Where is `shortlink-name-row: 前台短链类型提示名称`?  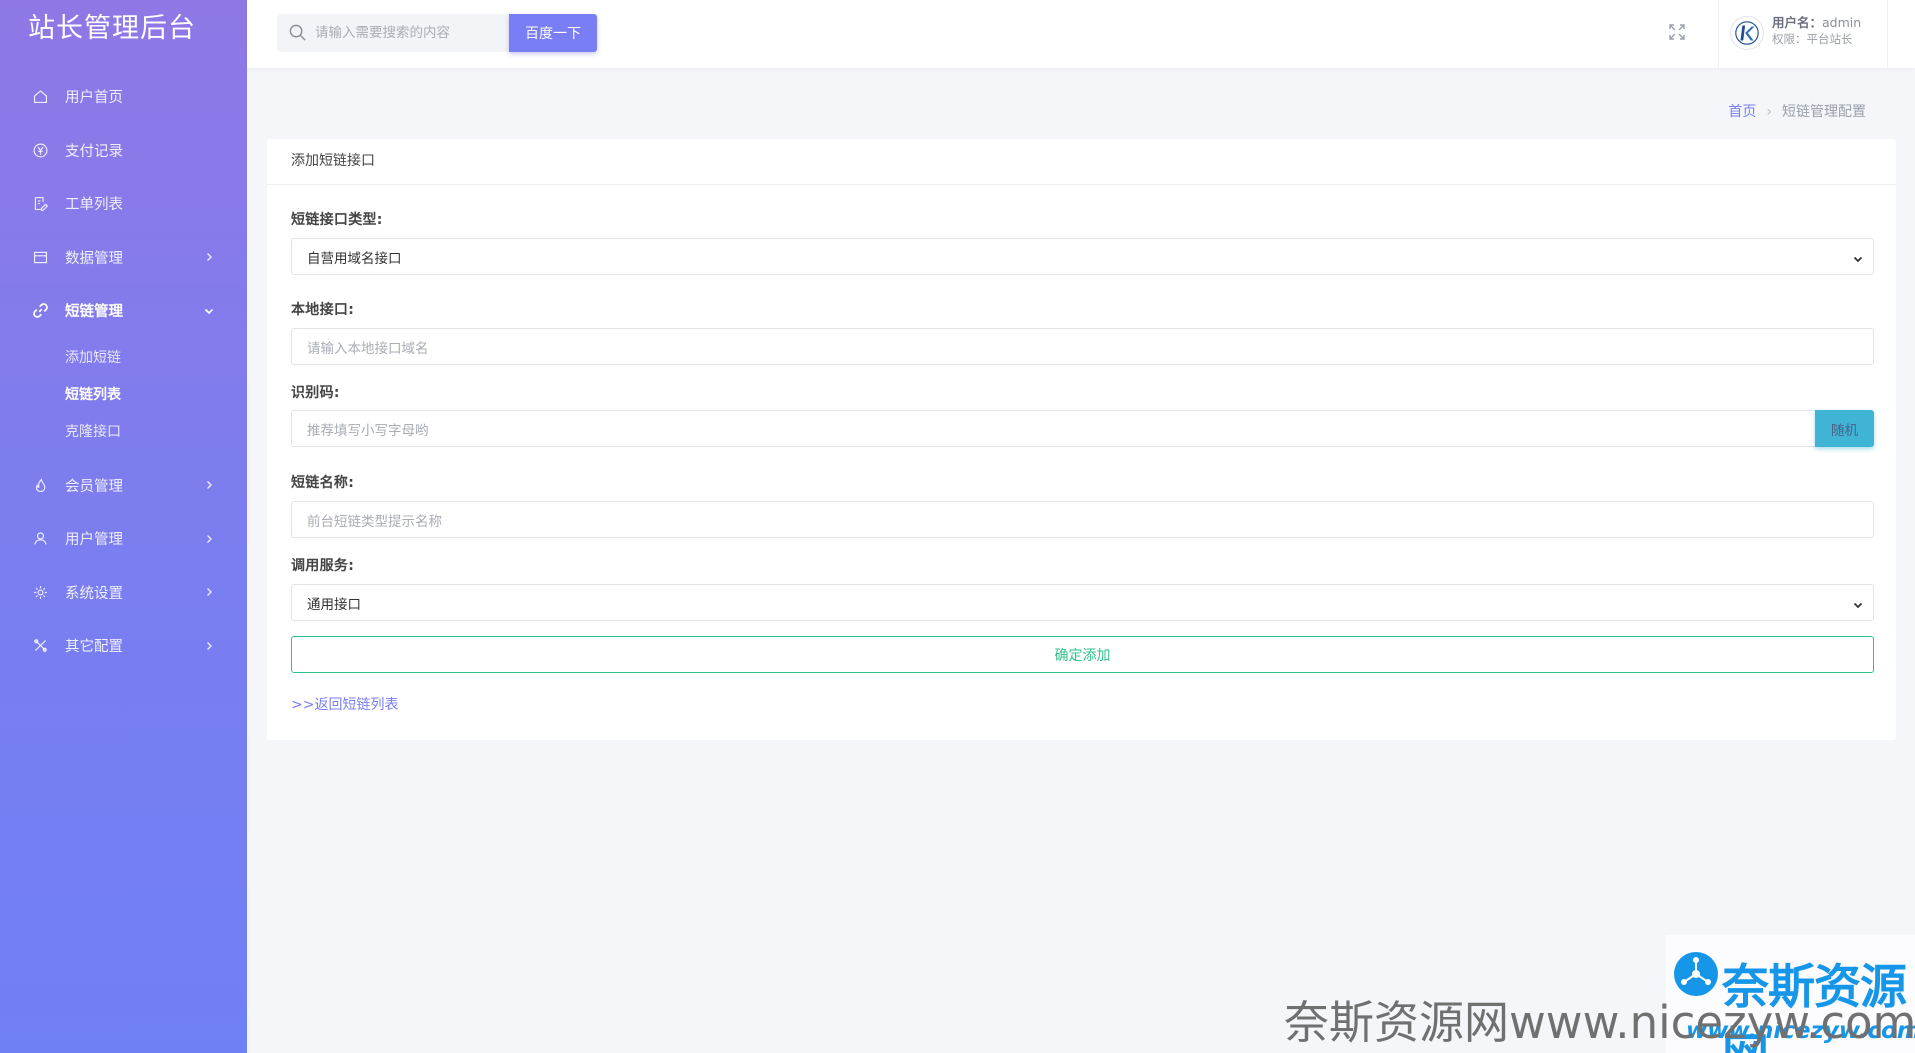
shortlink-name-row: 前台短链类型提示名称 is located at coordinates (1082, 519).